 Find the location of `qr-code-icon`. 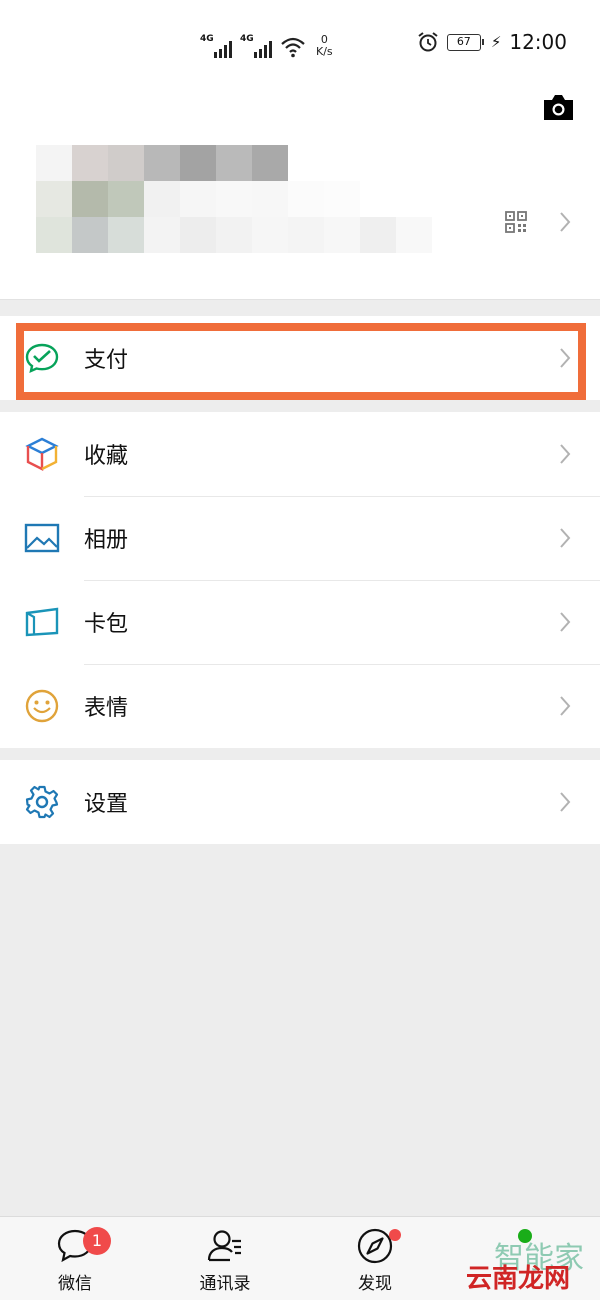

qr-code-icon is located at coordinates (516, 222).